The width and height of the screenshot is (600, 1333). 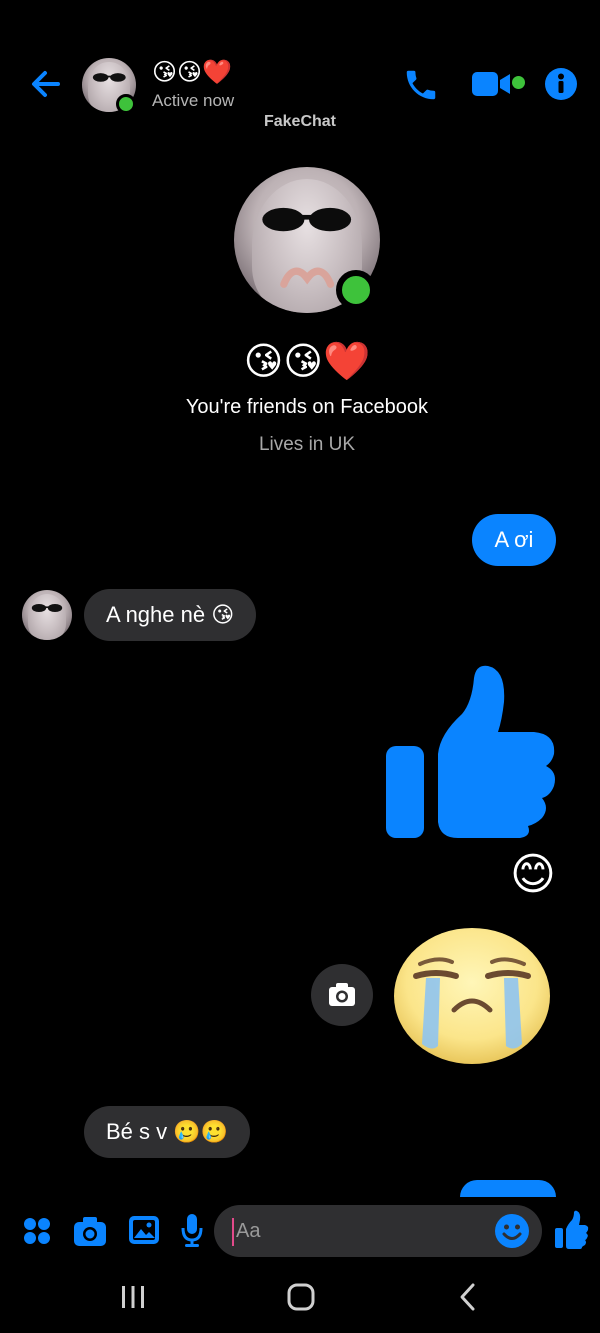 I want to click on apps-icon, so click(x=37, y=1231).